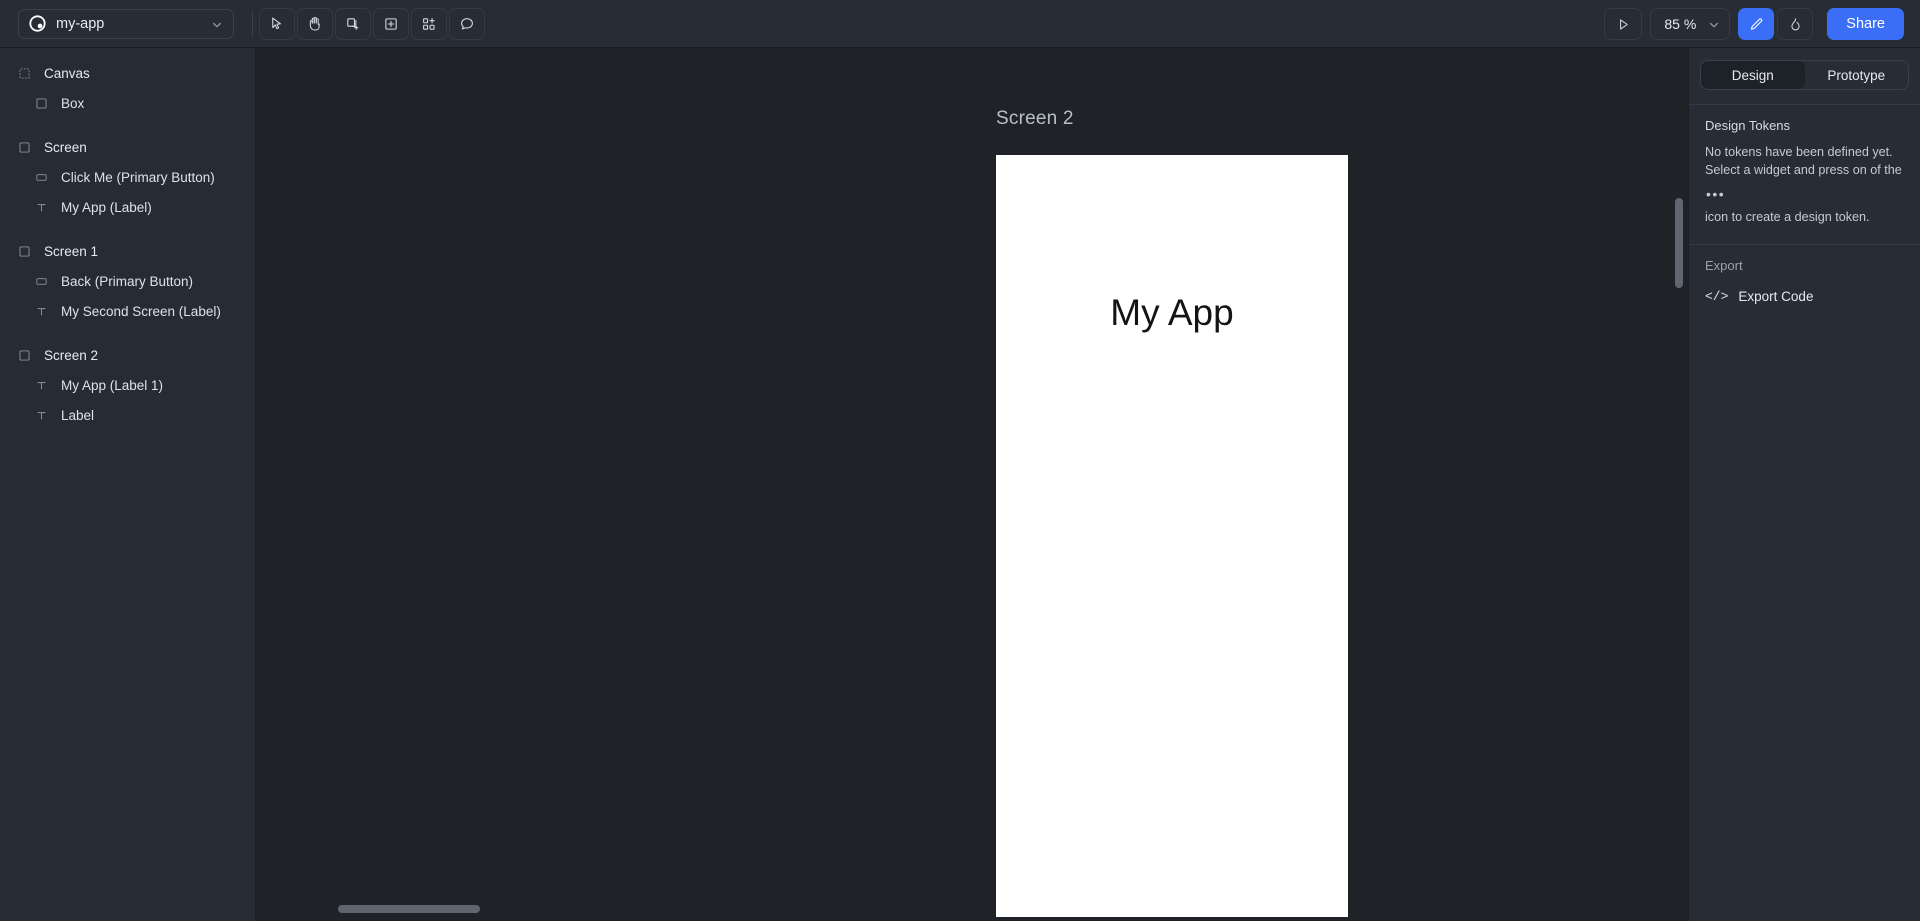 This screenshot has width=1920, height=921. I want to click on layer-row: Back (Primary Button), so click(127, 281).